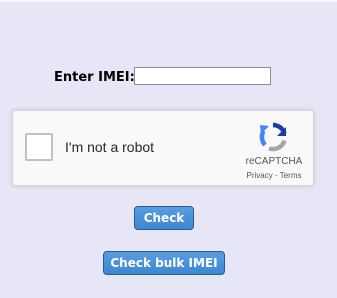 The height and width of the screenshot is (298, 337). What do you see at coordinates (168, 1) in the screenshot?
I see `top-divider` at bounding box center [168, 1].